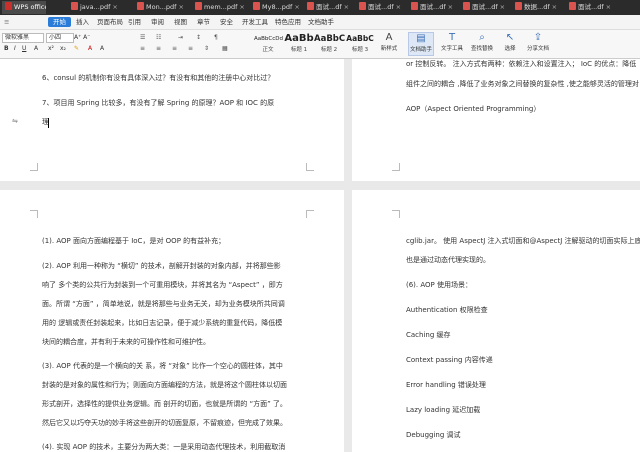 The height and width of the screenshot is (452, 640). What do you see at coordinates (24, 7) in the screenshot?
I see `tab-wps-home: WPS office` at bounding box center [24, 7].